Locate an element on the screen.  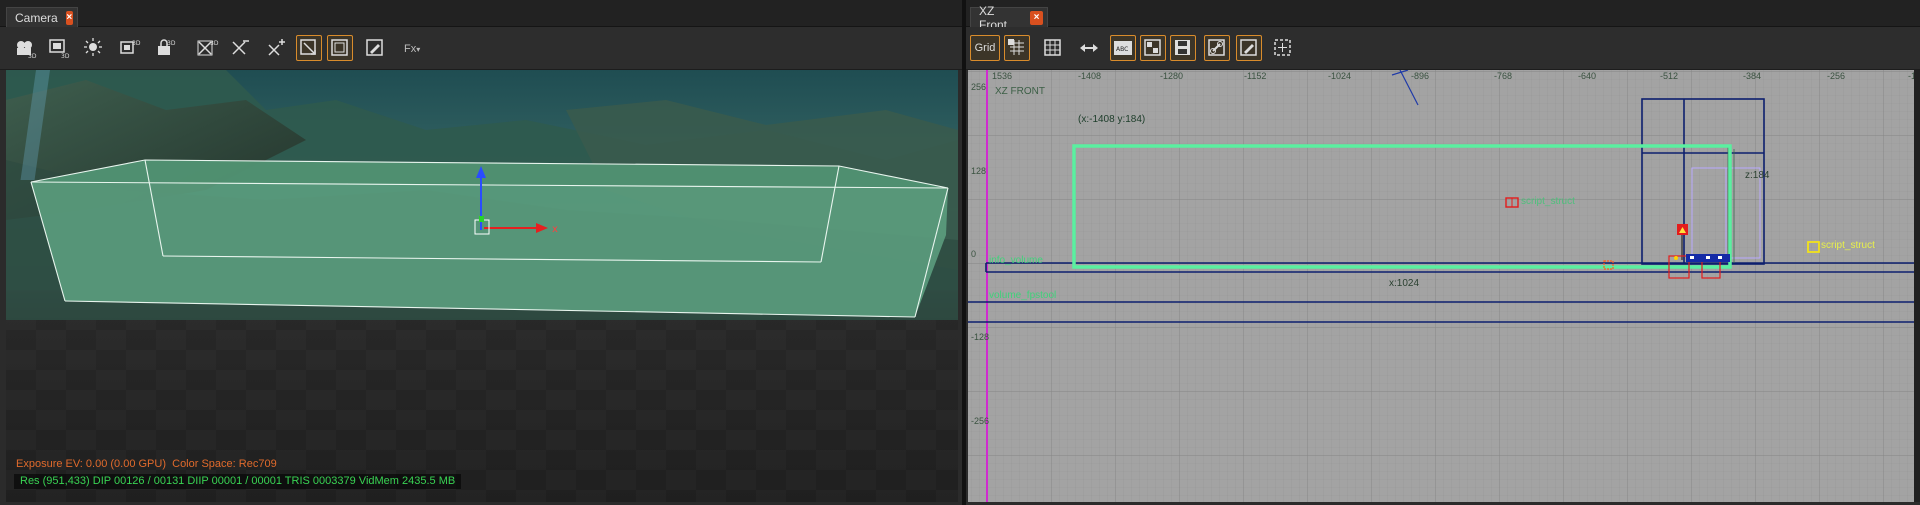
y-ruler-tick: -256 is located at coordinates (980, 421).